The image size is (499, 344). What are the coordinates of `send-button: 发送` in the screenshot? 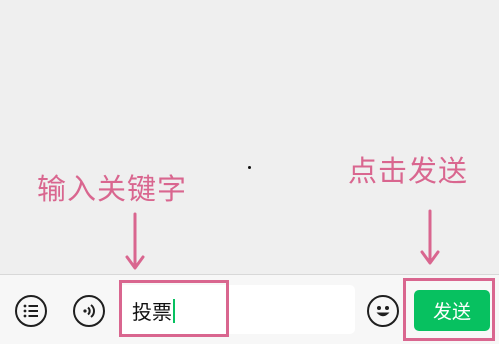 It's located at (452, 310).